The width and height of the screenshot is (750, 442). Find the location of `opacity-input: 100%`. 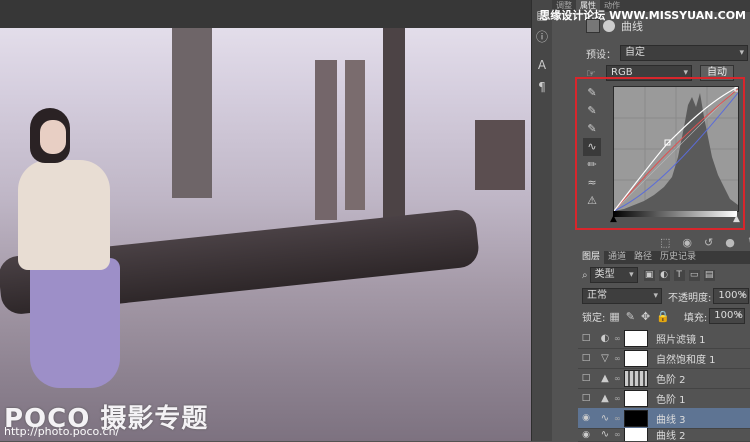

opacity-input: 100% is located at coordinates (731, 296).